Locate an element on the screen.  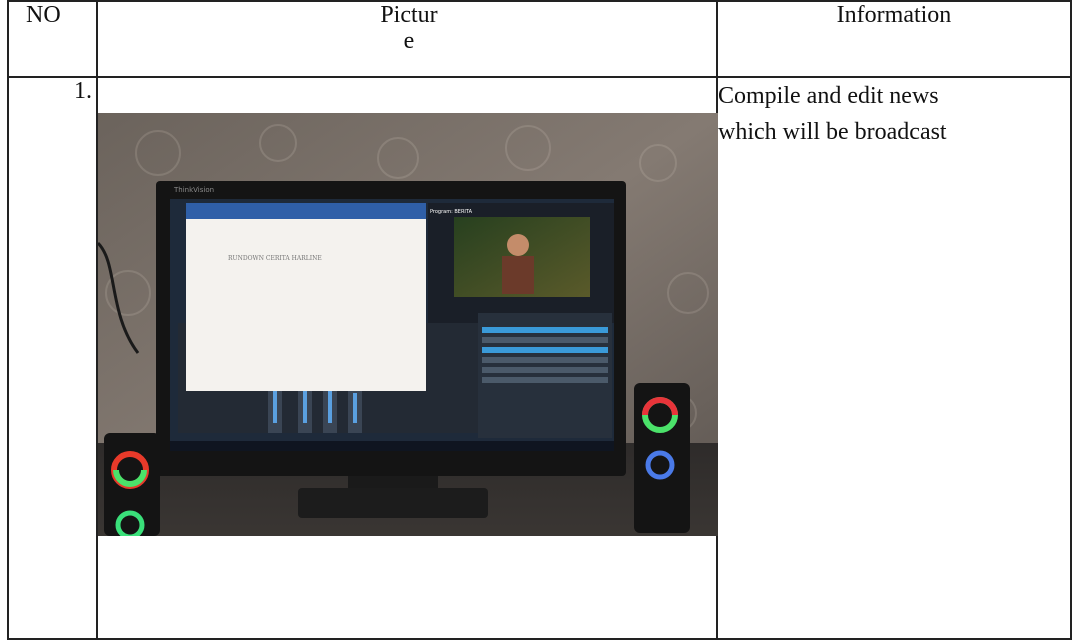
header-picture-line2: e is located at coordinates (409, 41).